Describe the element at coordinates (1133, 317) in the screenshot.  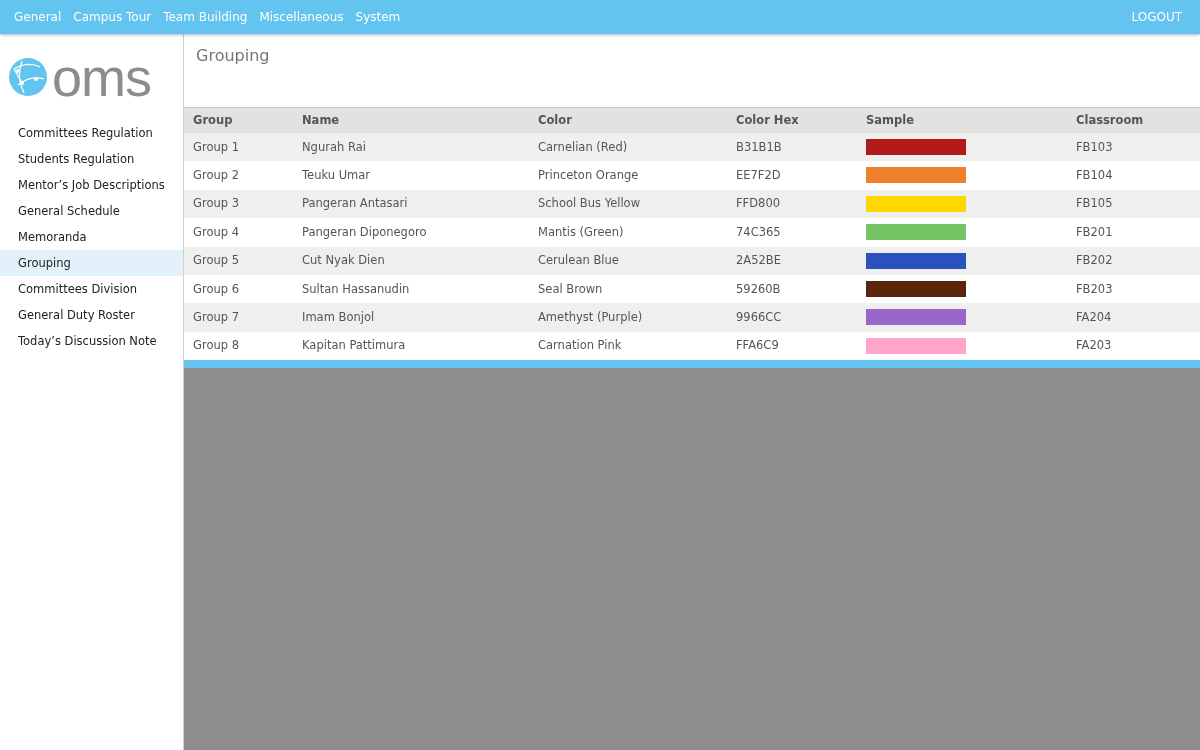
I see `table-cell: FA204` at that location.